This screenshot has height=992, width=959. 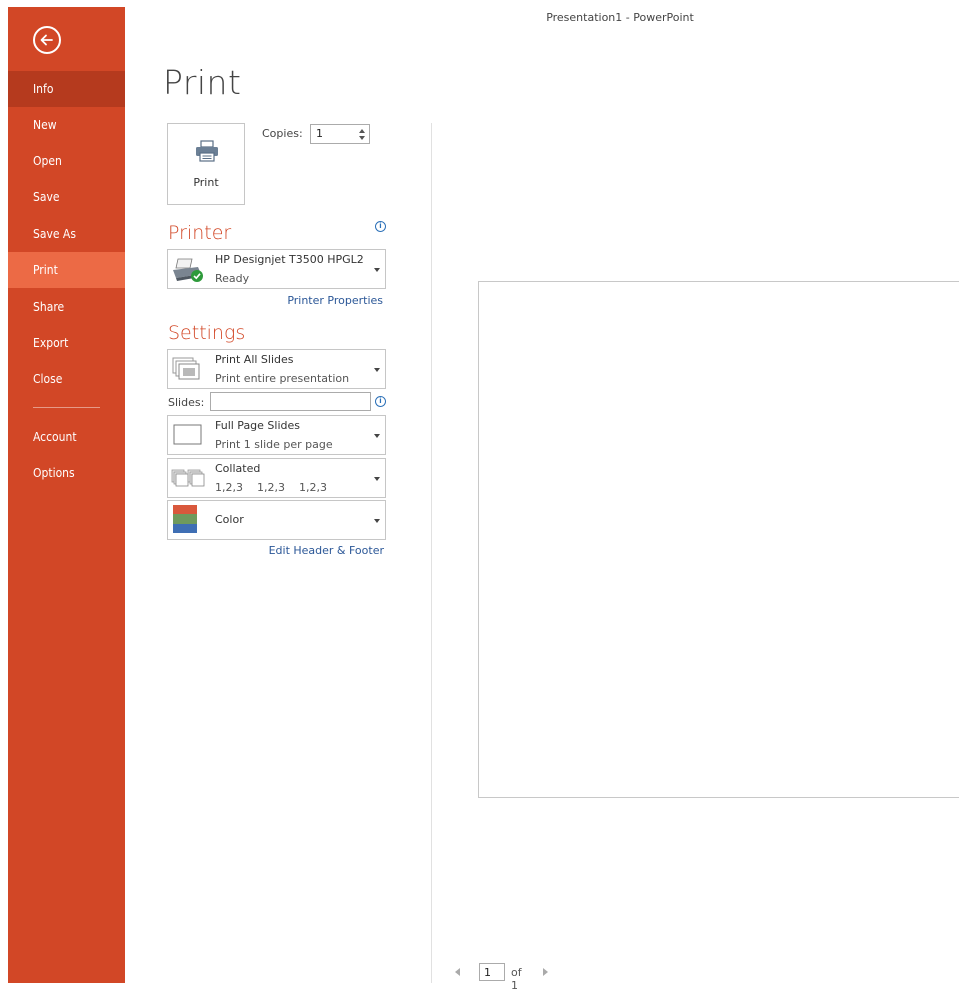 I want to click on color-dropdown: Color, so click(x=276, y=520).